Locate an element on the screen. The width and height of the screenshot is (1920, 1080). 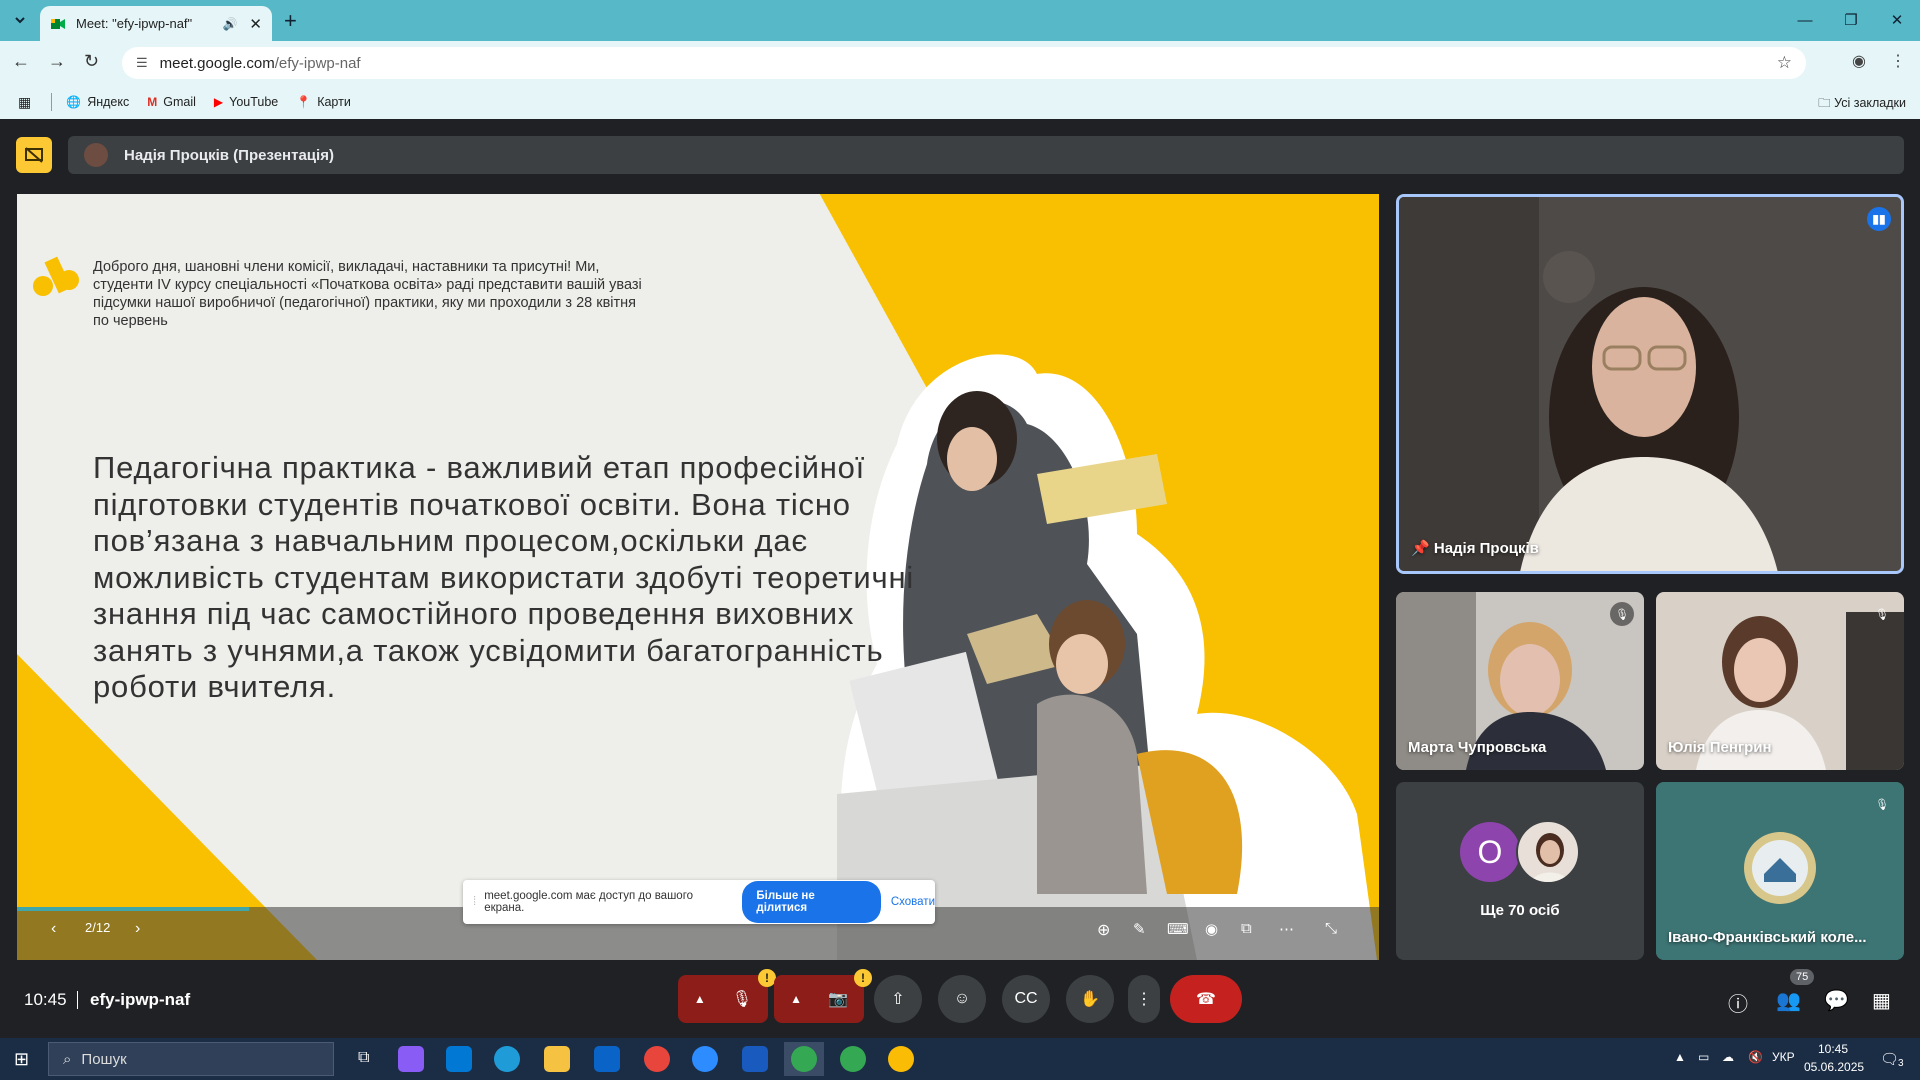
emoji-icon: ☺ is located at coordinates (962, 998).